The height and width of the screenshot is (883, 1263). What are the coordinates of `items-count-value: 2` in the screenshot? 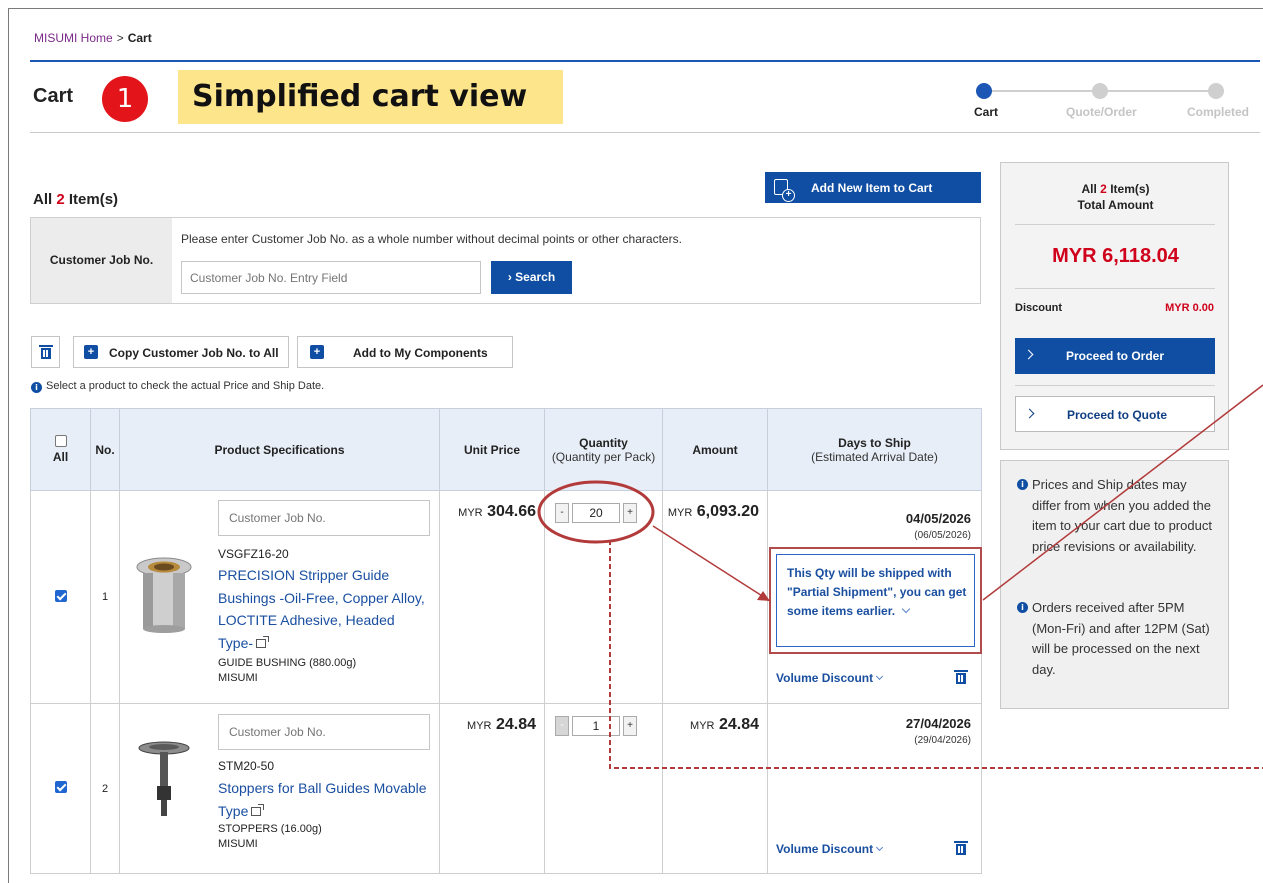 It's located at (60, 199).